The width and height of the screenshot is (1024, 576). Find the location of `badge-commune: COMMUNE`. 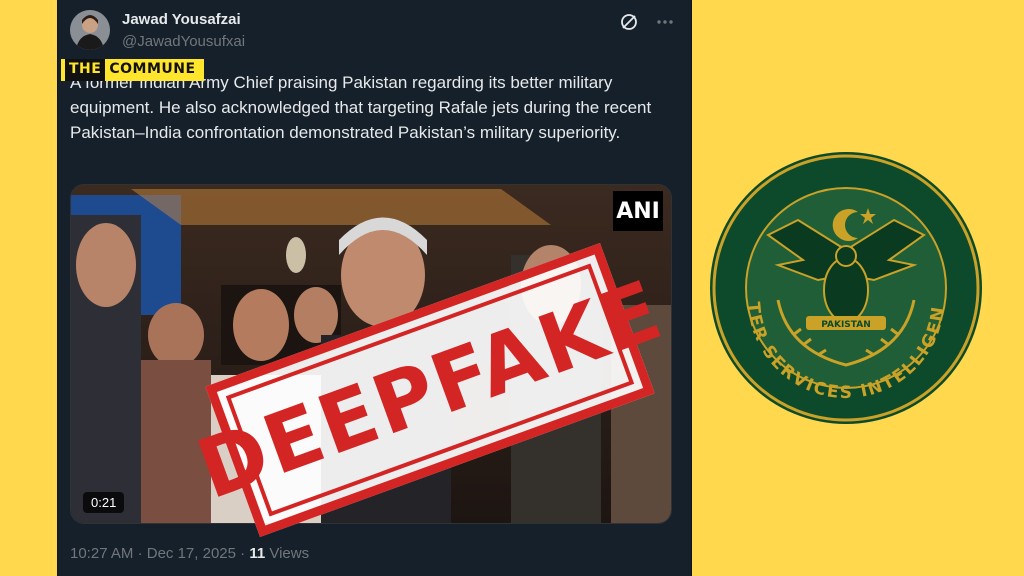

badge-commune: COMMUNE is located at coordinates (152, 69).